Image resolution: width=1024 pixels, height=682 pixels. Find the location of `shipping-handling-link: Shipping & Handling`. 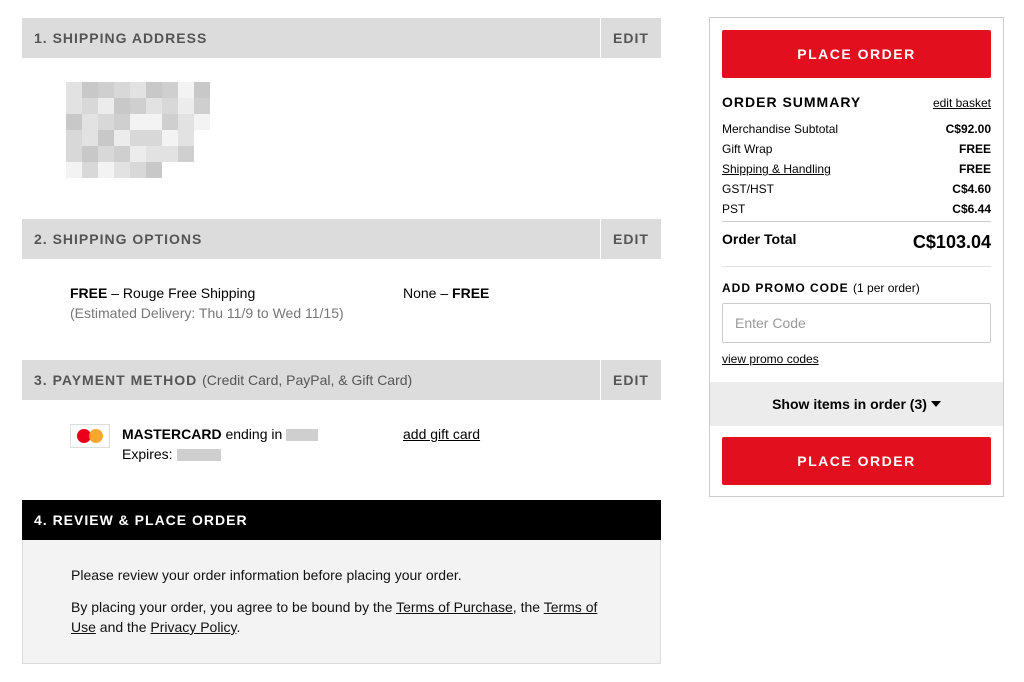

shipping-handling-link: Shipping & Handling is located at coordinates (776, 169).